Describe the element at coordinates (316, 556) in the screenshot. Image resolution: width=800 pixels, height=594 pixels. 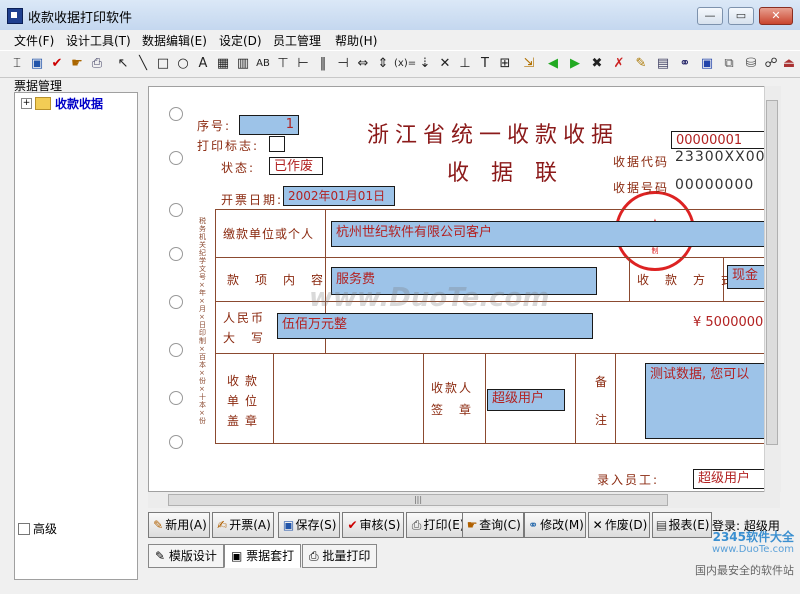
I see `batch-print-icon: ⎙` at that location.